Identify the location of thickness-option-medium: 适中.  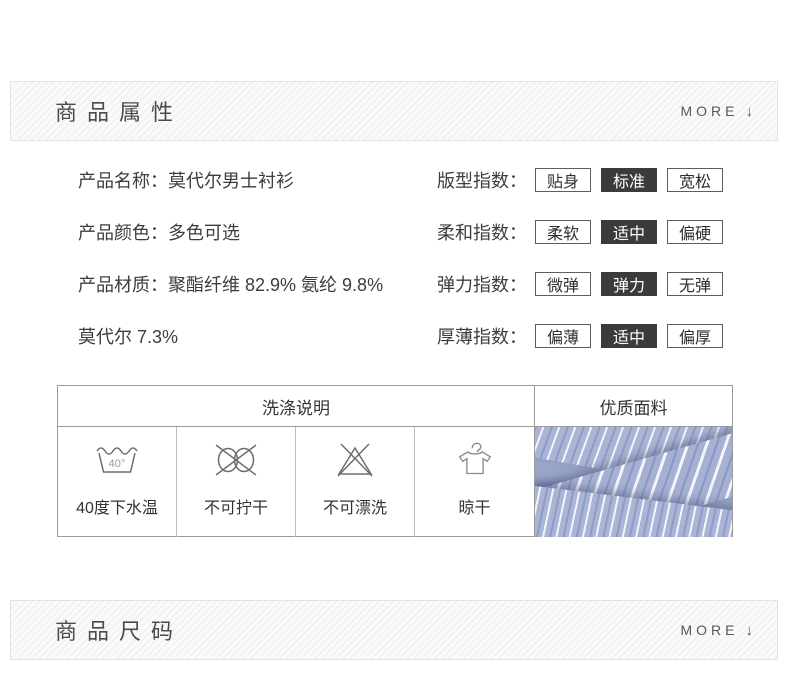
(629, 336).